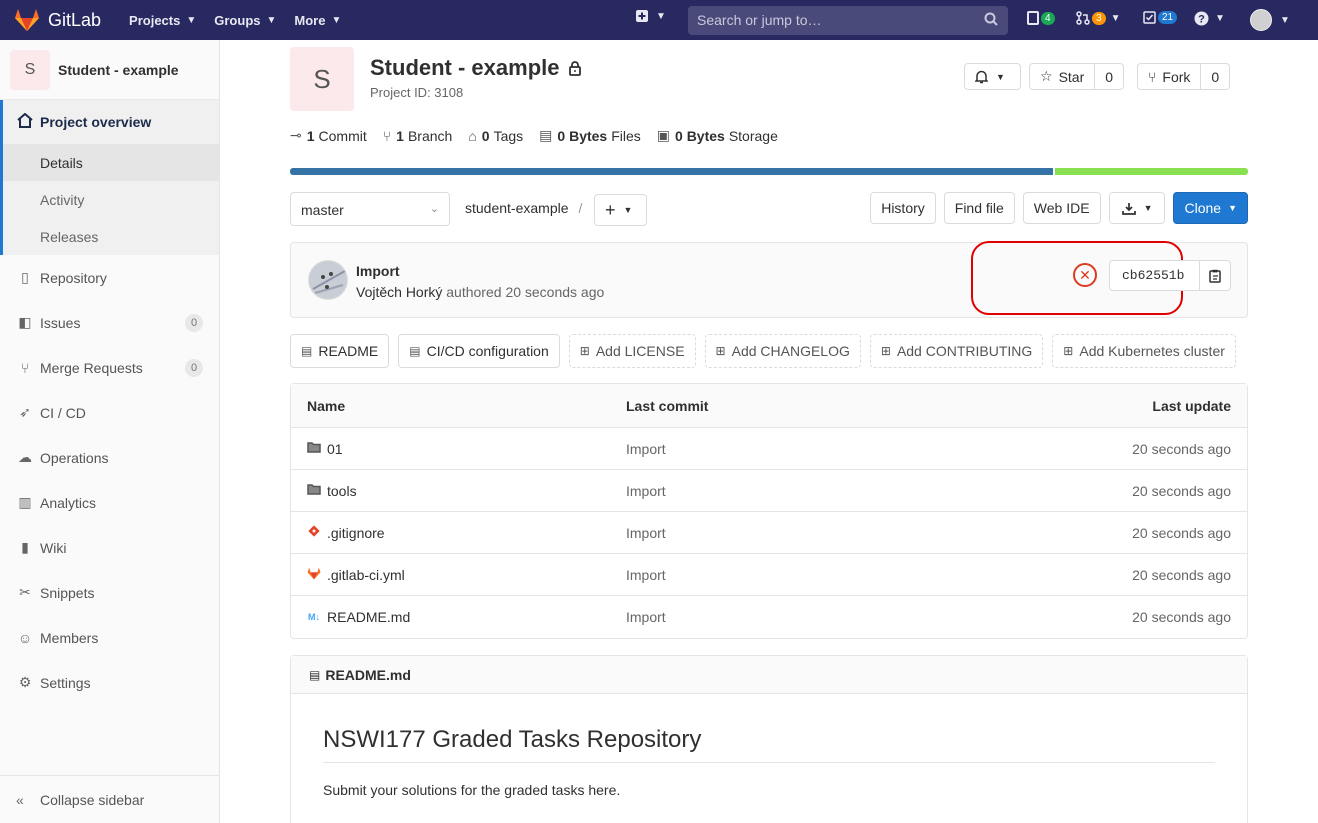 This screenshot has height=823, width=1318. Describe the element at coordinates (769, 449) in the screenshot. I see `table-row: 01 Import 20 seconds ago` at that location.